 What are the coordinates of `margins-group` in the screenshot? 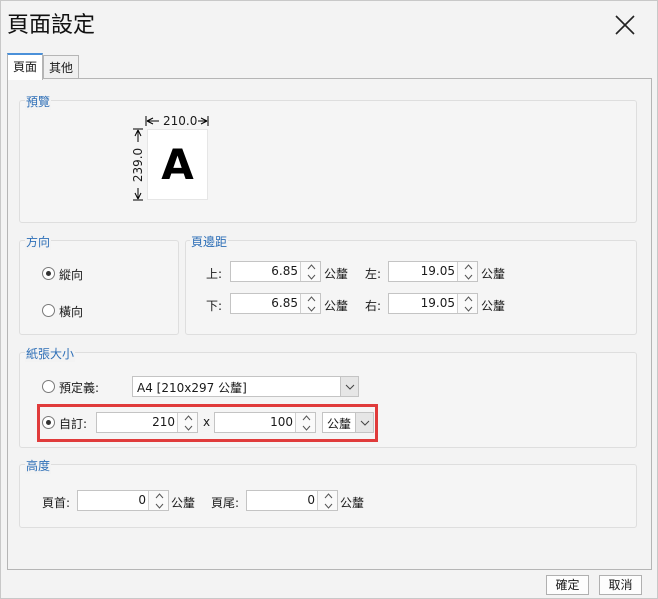 It's located at (411, 287).